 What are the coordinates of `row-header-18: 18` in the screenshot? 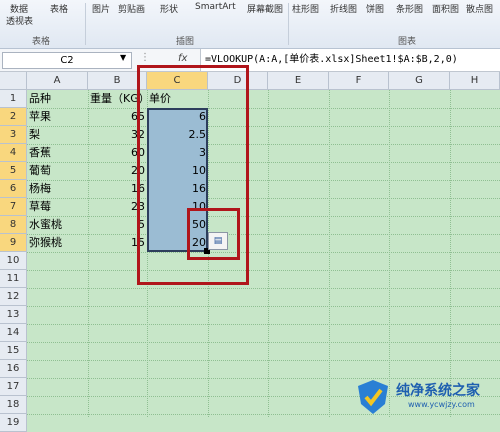 It's located at (13, 405).